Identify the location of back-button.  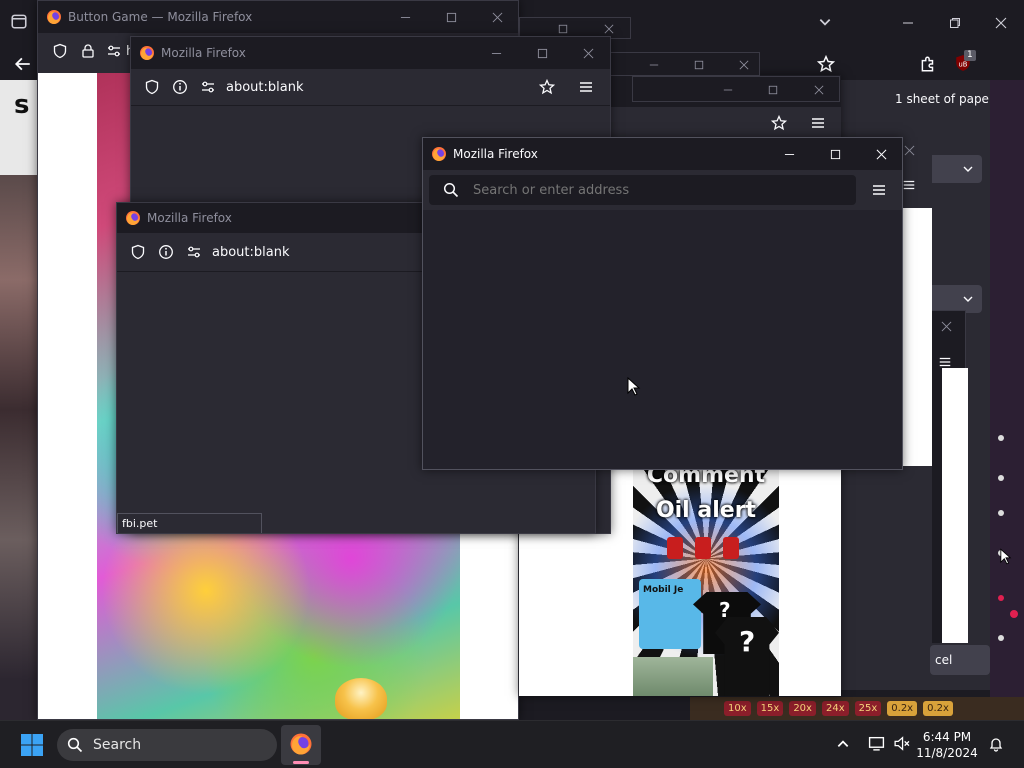
(23, 66).